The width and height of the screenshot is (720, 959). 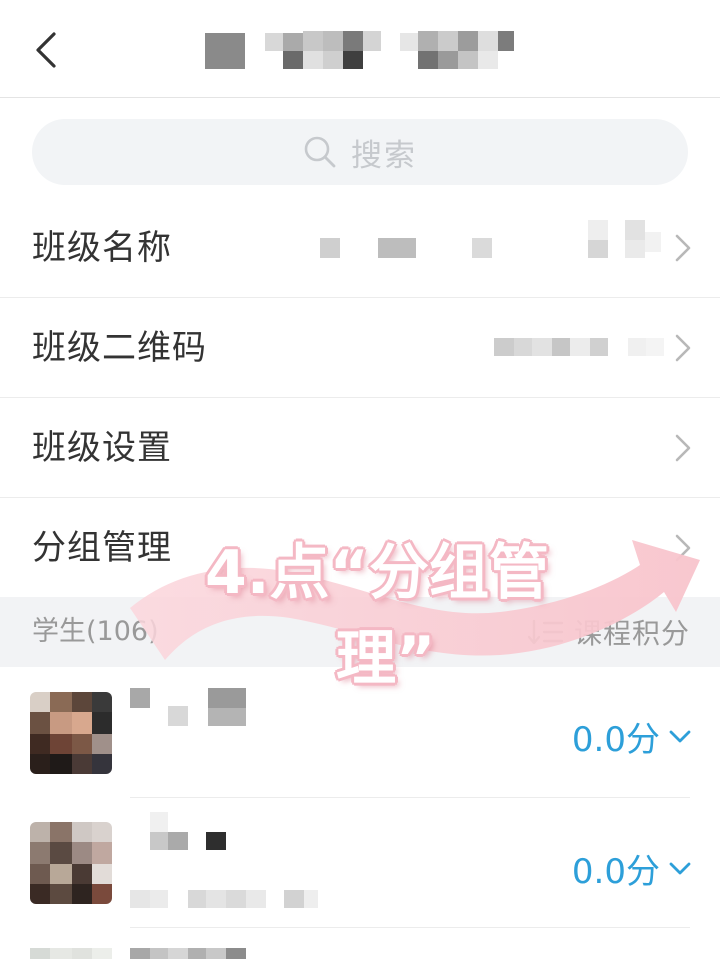 What do you see at coordinates (320, 152) in the screenshot?
I see `search-icon` at bounding box center [320, 152].